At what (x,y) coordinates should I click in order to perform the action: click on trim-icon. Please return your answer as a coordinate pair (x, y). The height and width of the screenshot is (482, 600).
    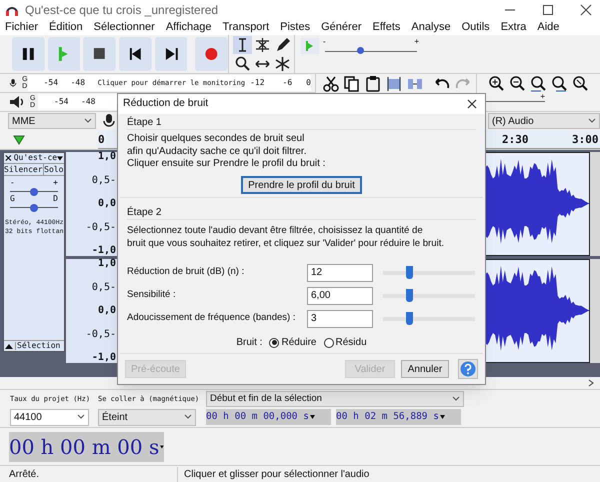
    Looking at the image, I should click on (394, 83).